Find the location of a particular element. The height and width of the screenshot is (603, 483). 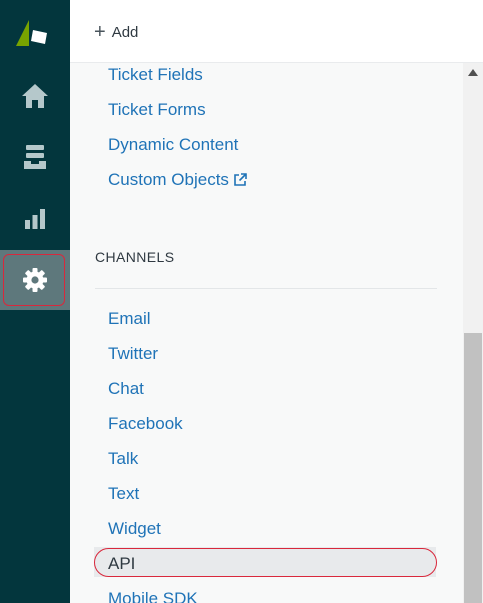

nav-home is located at coordinates (35, 96).